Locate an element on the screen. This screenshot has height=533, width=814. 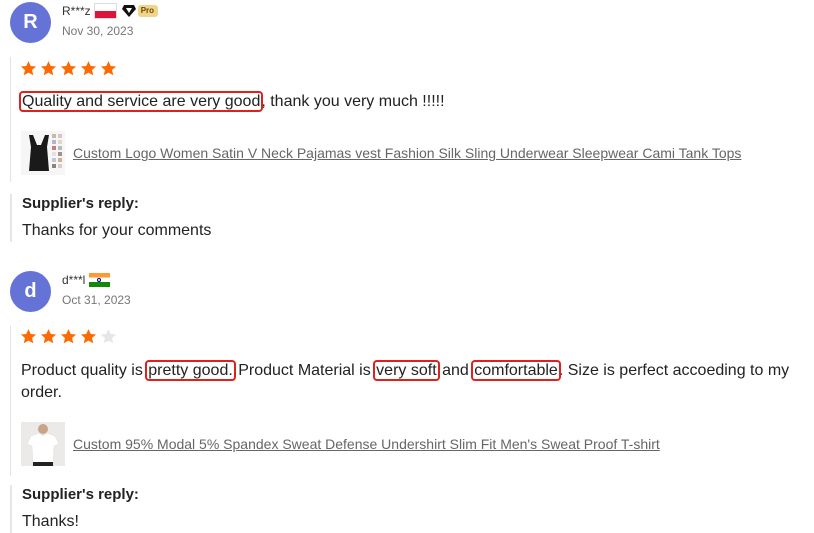
review-date: Nov 30, 2023 is located at coordinates (98, 31).